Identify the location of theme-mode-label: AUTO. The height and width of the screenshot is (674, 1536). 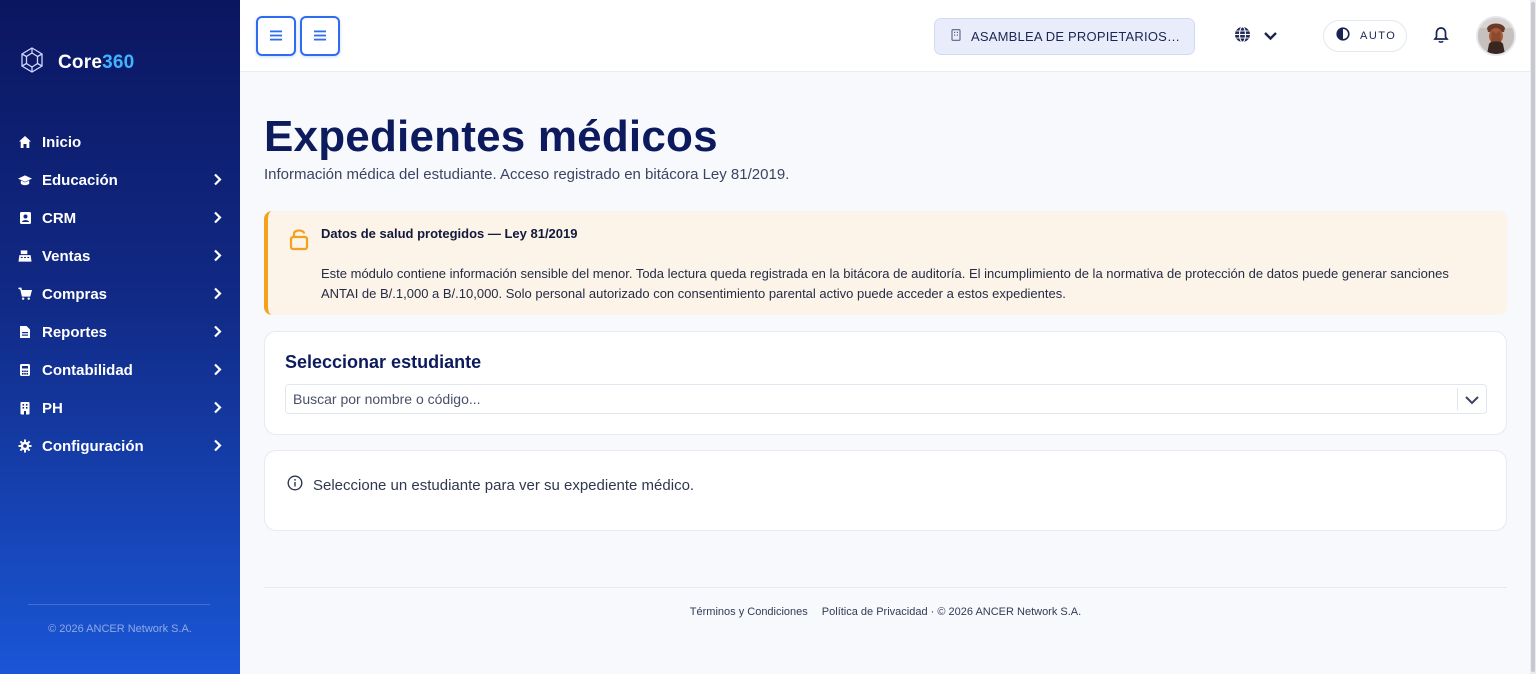
(1378, 36).